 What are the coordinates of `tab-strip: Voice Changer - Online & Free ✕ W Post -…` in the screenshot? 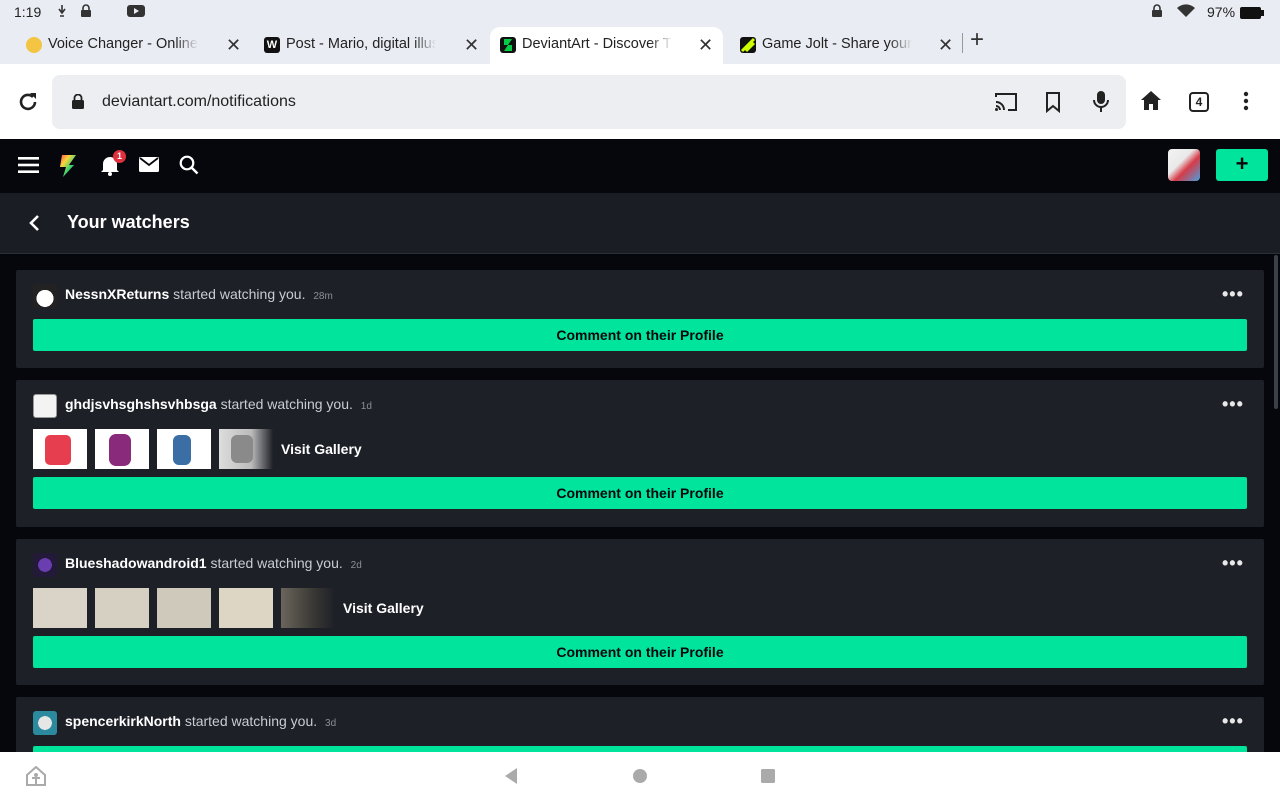 It's located at (640, 44).